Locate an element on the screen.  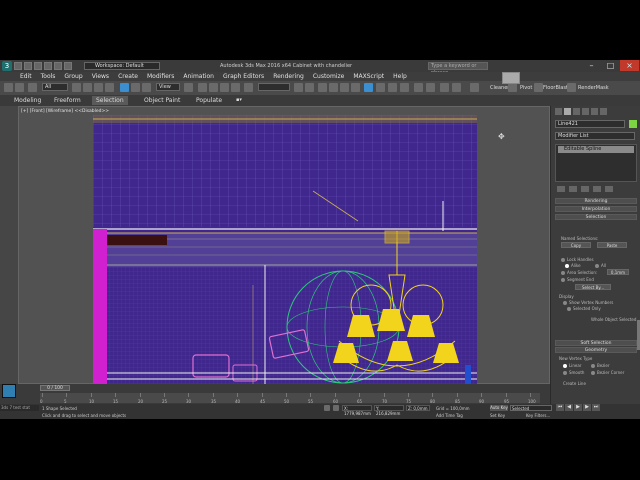
all-radio: All is located at coordinates (600, 265).